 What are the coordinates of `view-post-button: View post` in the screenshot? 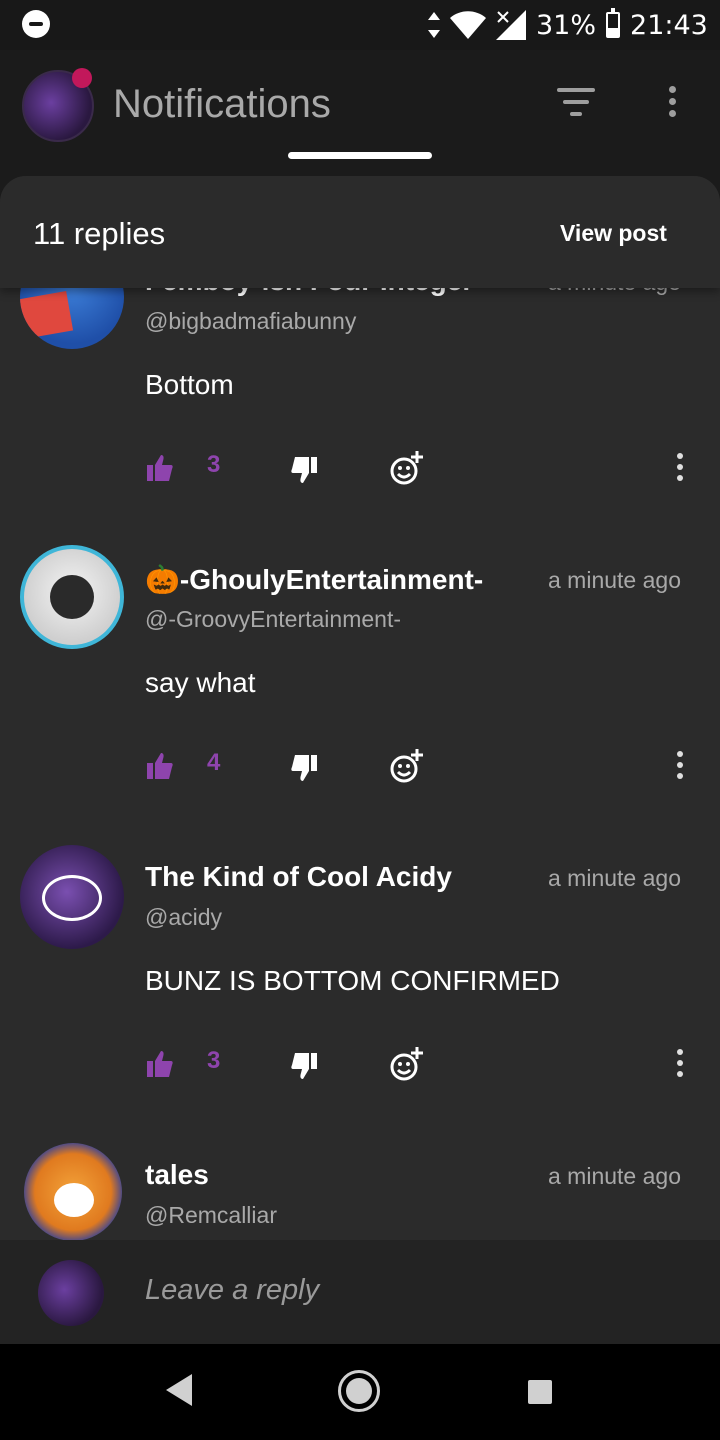 It's located at (613, 233).